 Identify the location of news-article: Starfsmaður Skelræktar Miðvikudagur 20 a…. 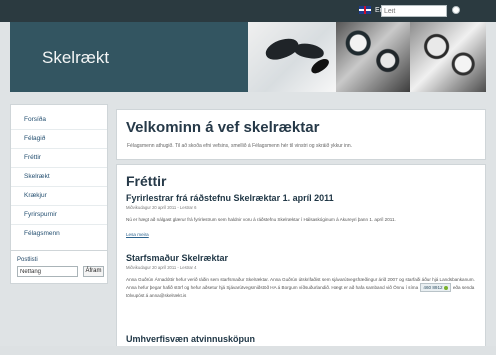
(301, 276).